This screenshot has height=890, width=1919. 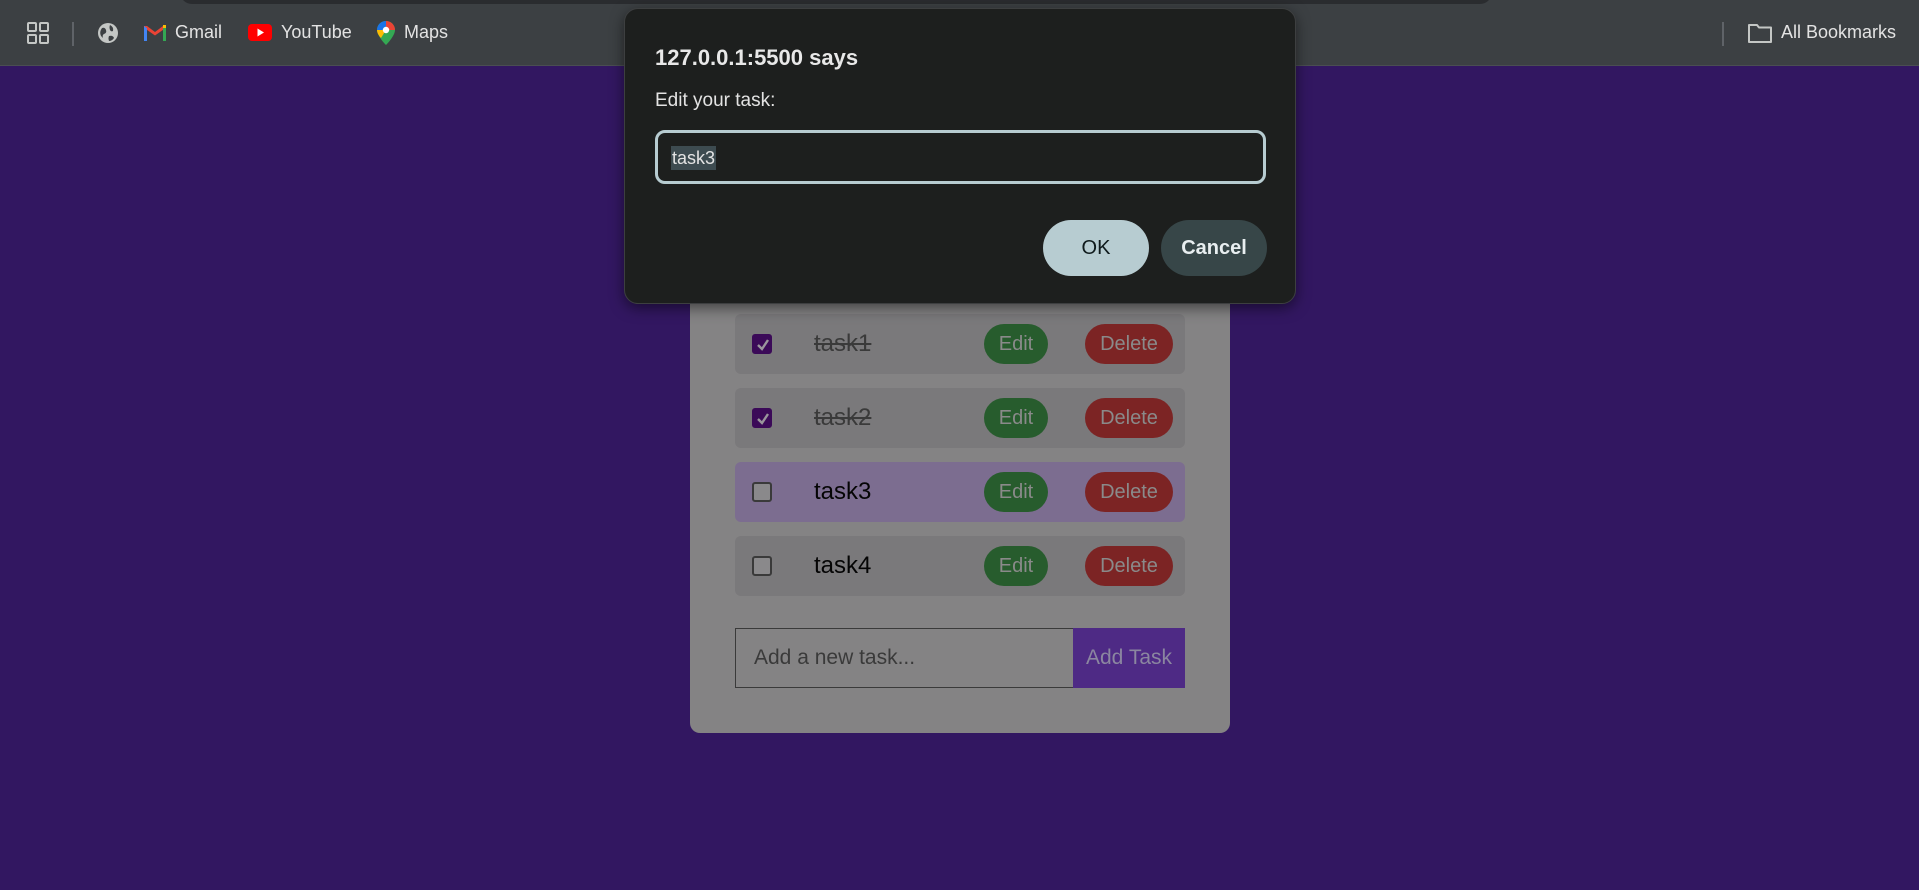 What do you see at coordinates (960, 492) in the screenshot?
I see `task-row: task3 Edit Delete` at bounding box center [960, 492].